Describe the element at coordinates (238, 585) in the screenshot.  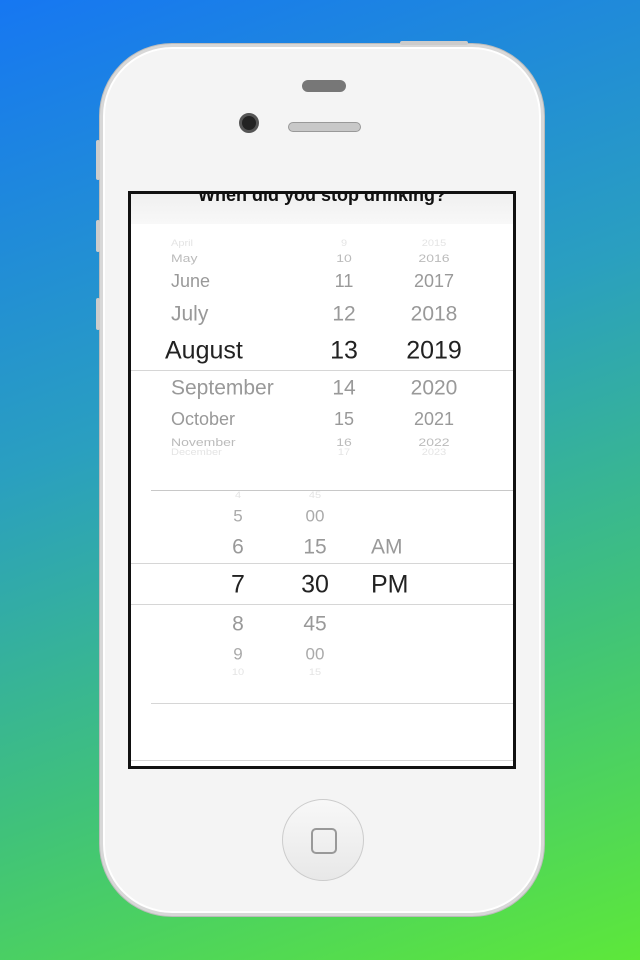
I see `hour-option: 7` at that location.